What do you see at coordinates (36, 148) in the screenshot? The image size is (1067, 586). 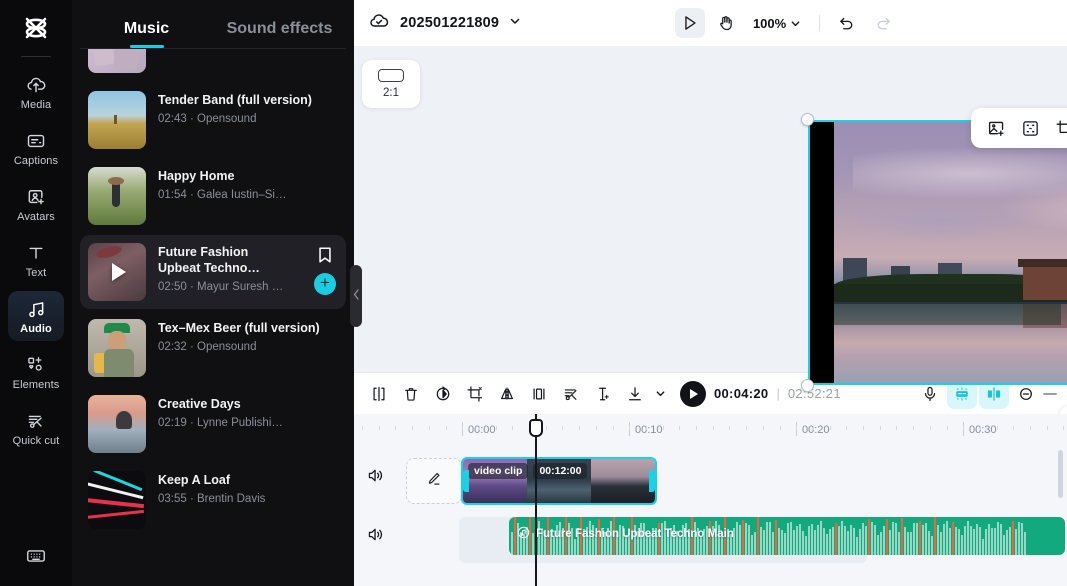 I see `sidebar-item-captions: Captions` at bounding box center [36, 148].